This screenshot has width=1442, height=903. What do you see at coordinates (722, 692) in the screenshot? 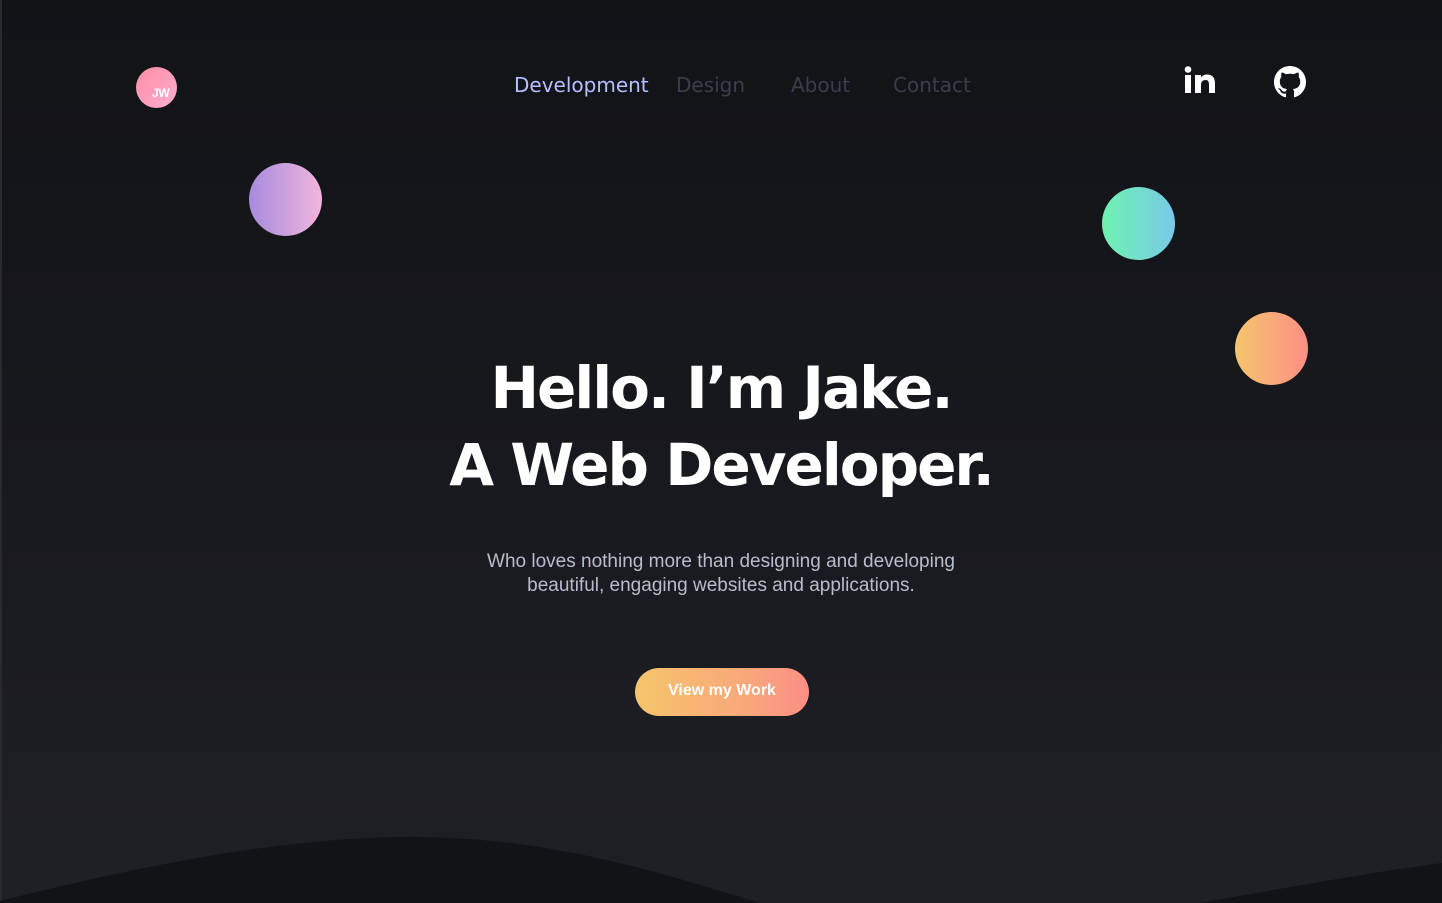
I see `view-my-work-button: View my Work` at bounding box center [722, 692].